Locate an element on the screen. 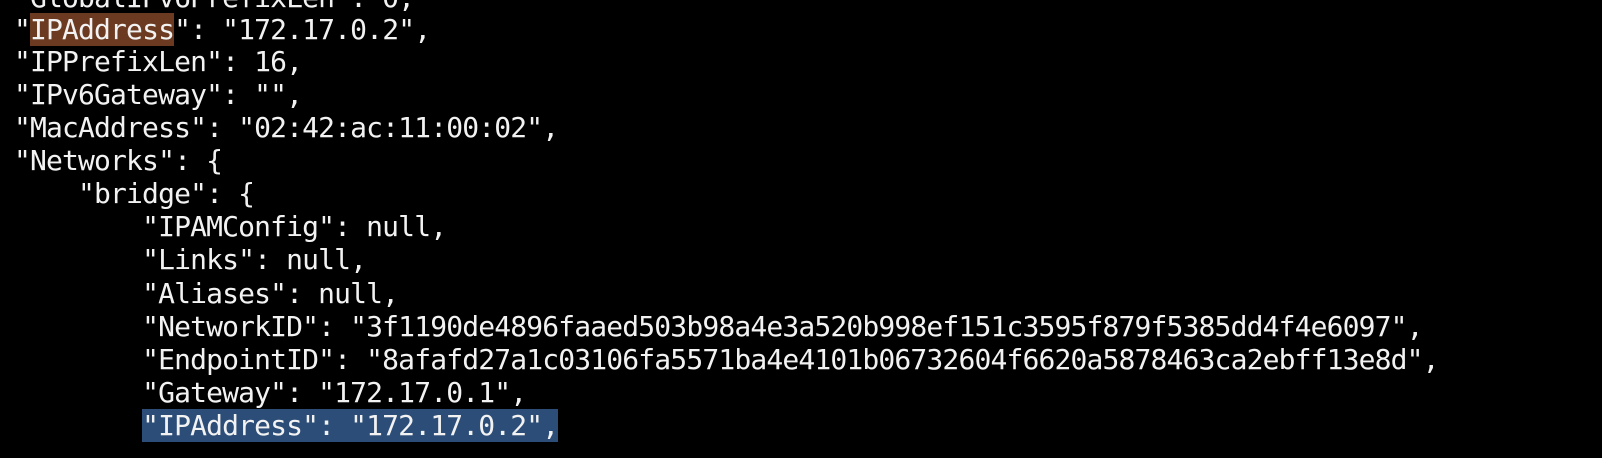 The width and height of the screenshot is (1602, 458). line-text-before: " is located at coordinates (22, 29).